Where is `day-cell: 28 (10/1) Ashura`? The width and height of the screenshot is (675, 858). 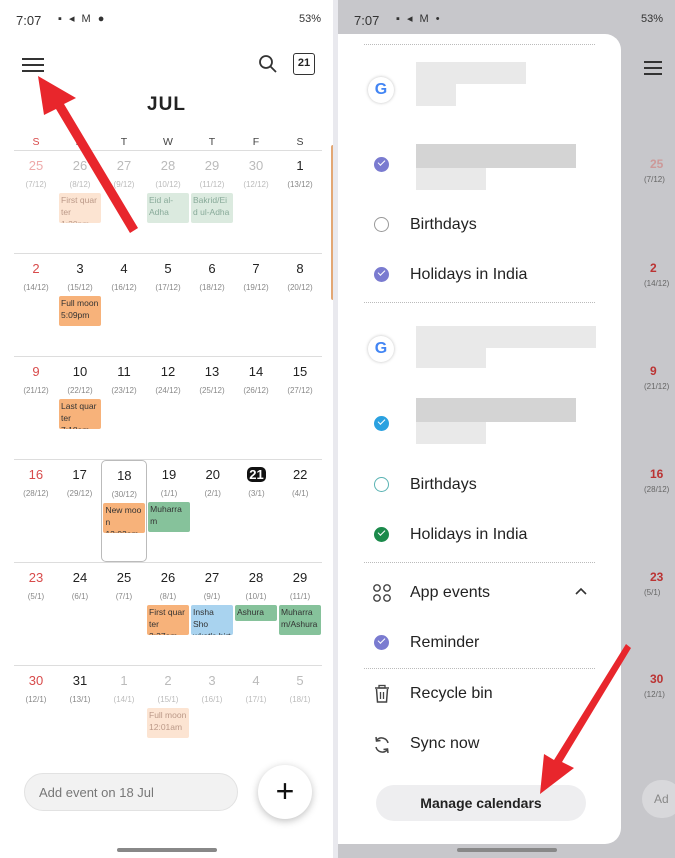
day-cell: 28 (10/1) Ashura is located at coordinates (256, 614).